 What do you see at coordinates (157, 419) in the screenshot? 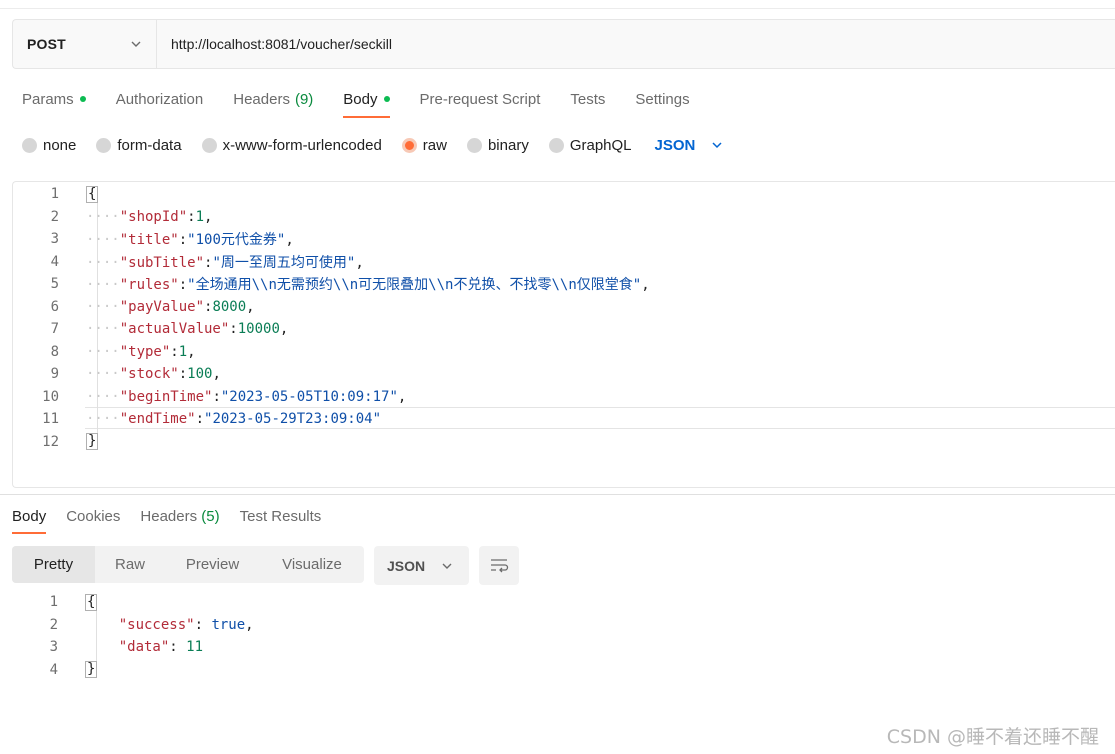
I see `json-key: "endTime"` at bounding box center [157, 419].